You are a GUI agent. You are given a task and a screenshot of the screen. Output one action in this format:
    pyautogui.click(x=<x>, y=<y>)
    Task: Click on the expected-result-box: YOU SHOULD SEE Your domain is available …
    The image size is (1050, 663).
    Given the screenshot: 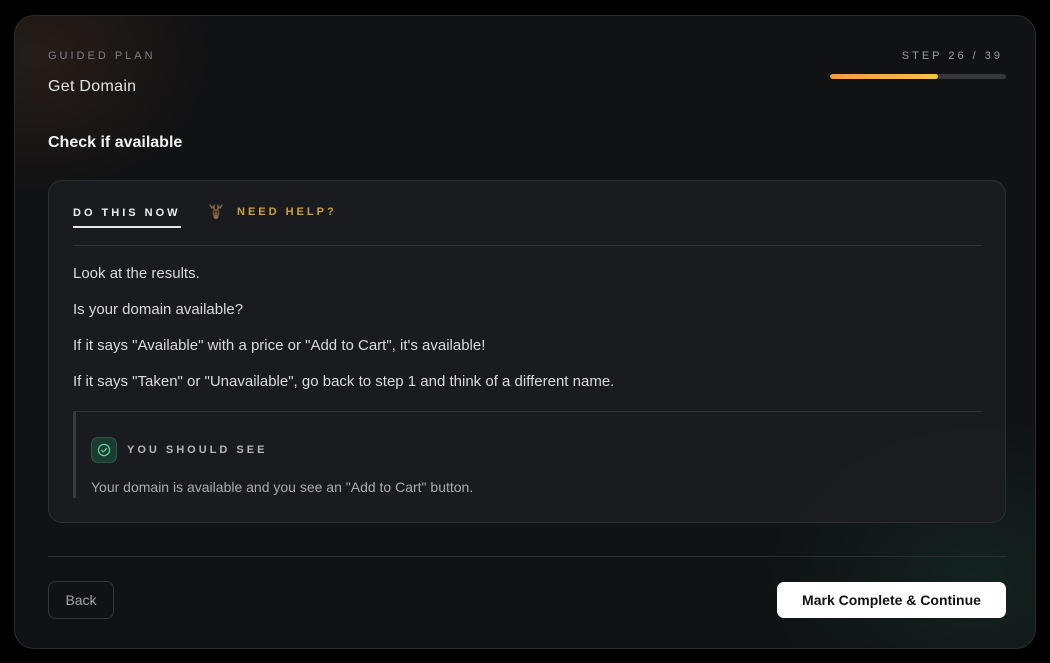 What is the action you would take?
    pyautogui.click(x=527, y=454)
    